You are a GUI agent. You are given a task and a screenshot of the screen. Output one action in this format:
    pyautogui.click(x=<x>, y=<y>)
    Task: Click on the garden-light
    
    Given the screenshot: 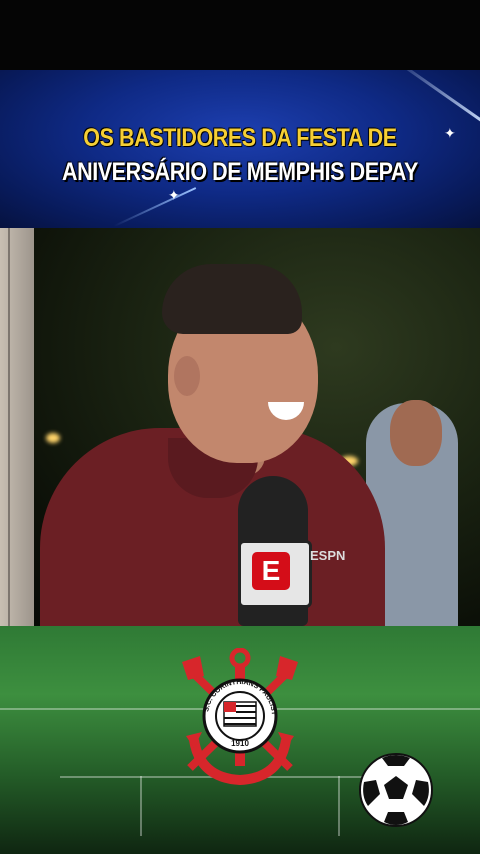 What is the action you would take?
    pyautogui.click(x=53, y=438)
    